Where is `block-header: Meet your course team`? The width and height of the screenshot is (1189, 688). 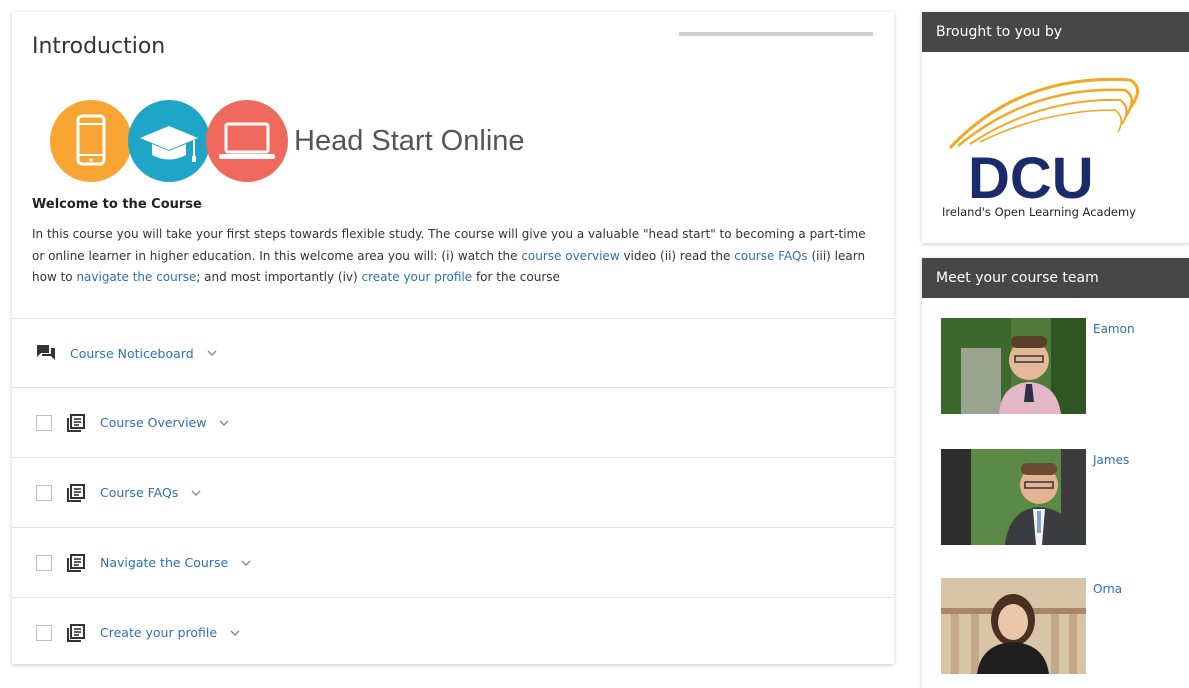
block-header: Meet your course team is located at coordinates (1055, 278).